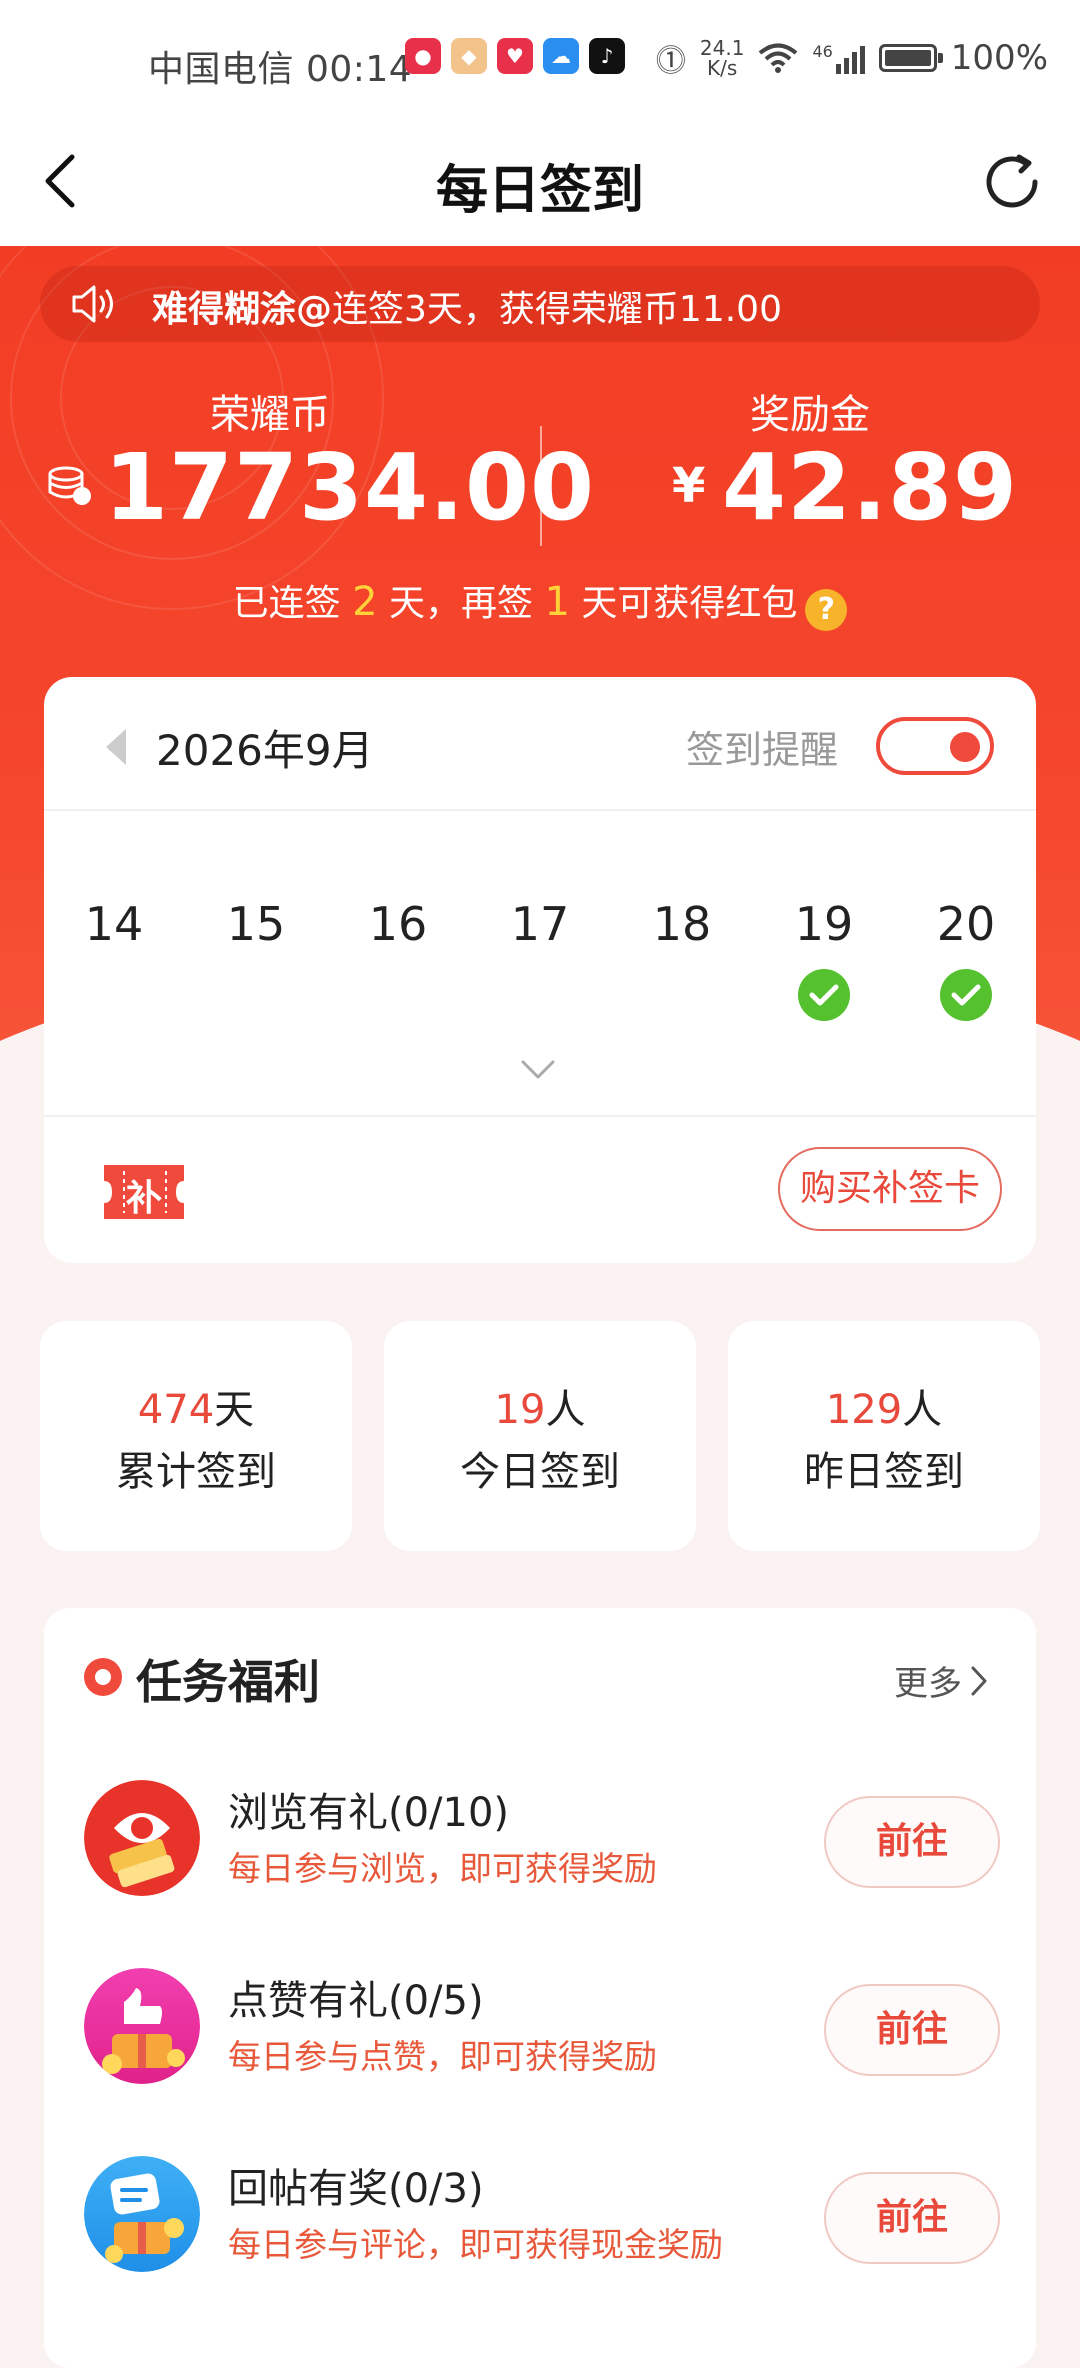 This screenshot has height=2368, width=1080. What do you see at coordinates (935, 746) in the screenshot?
I see `reminder-toggle` at bounding box center [935, 746].